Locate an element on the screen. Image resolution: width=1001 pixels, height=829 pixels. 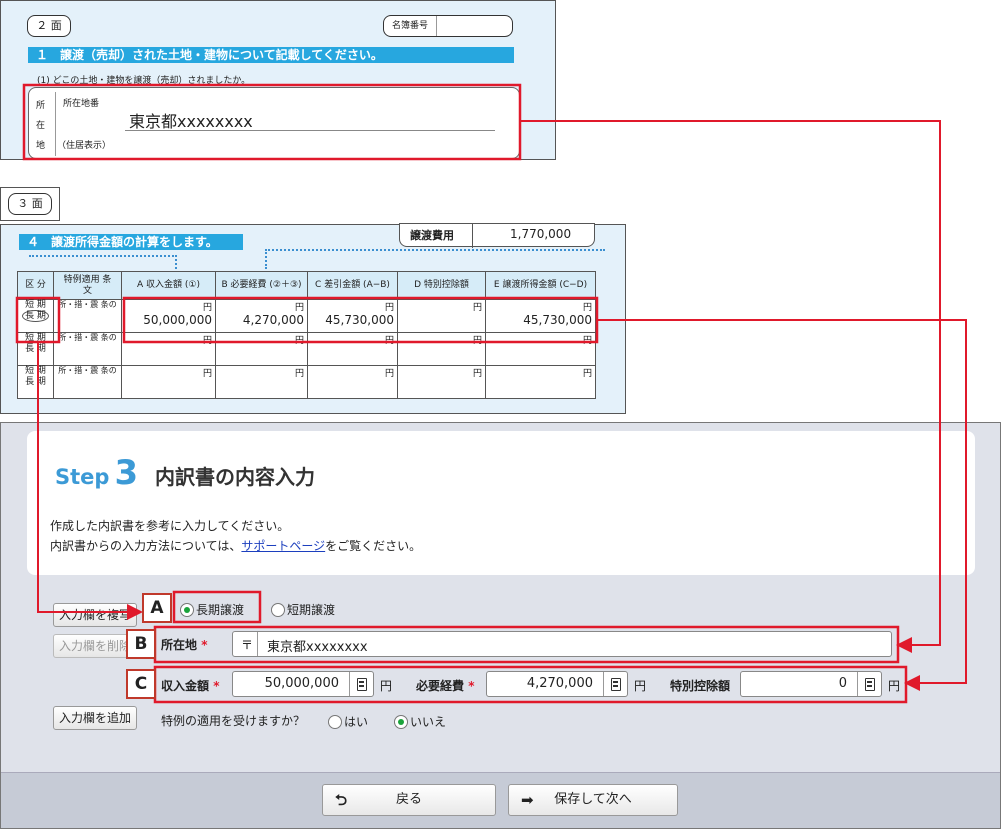
marker-c: C is located at coordinates (141, 684).